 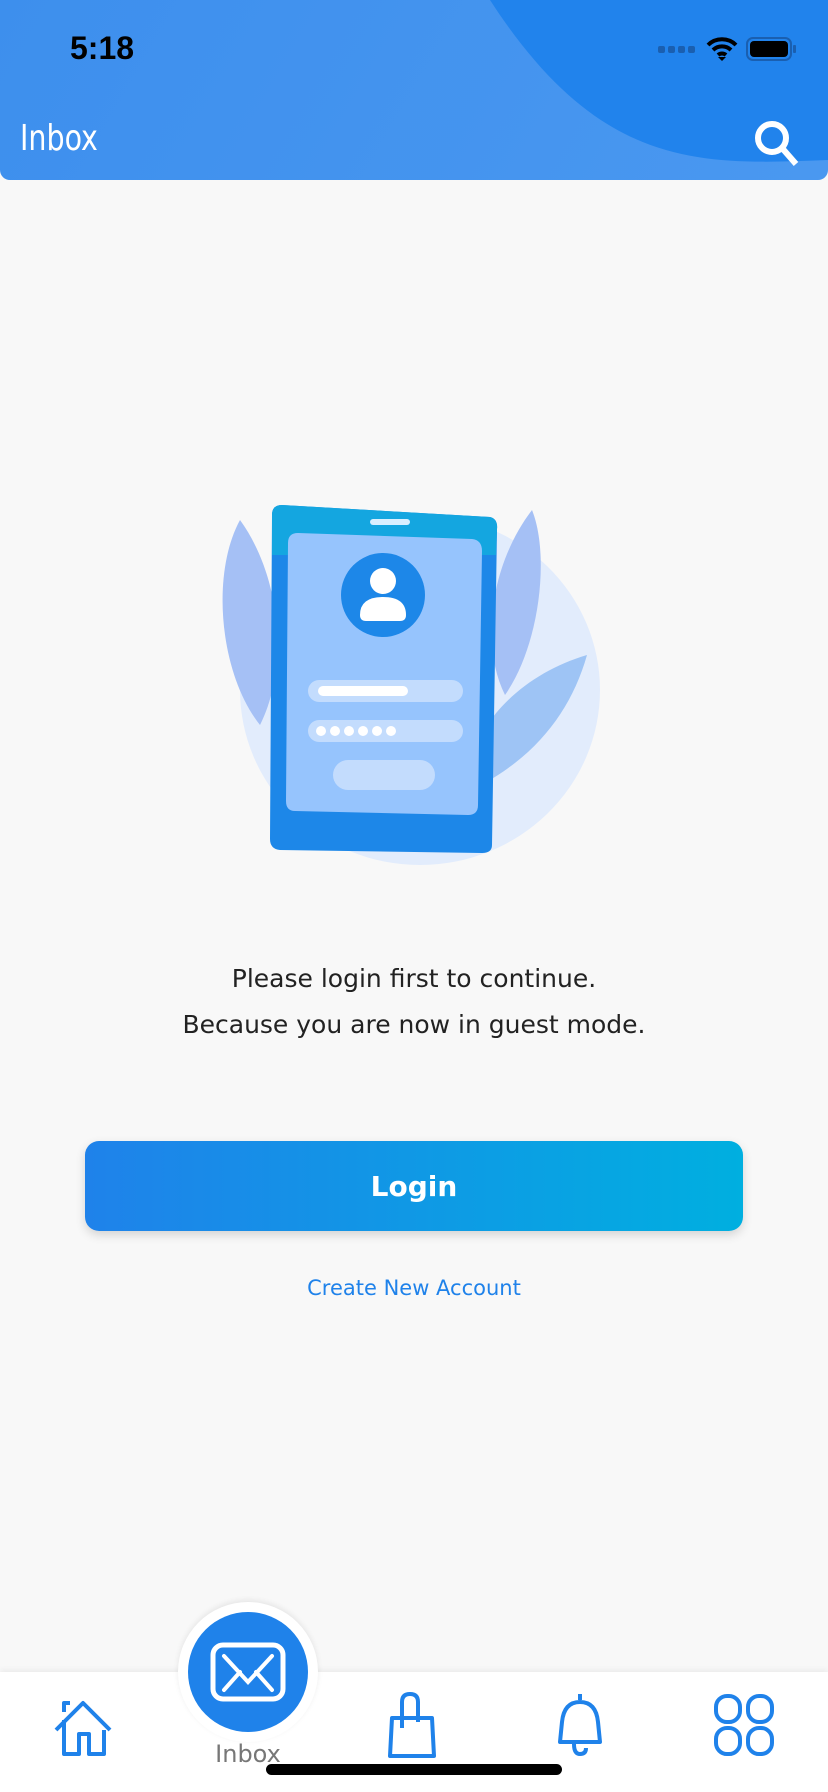 I want to click on message-line-1: Please login first to continue., so click(x=414, y=978).